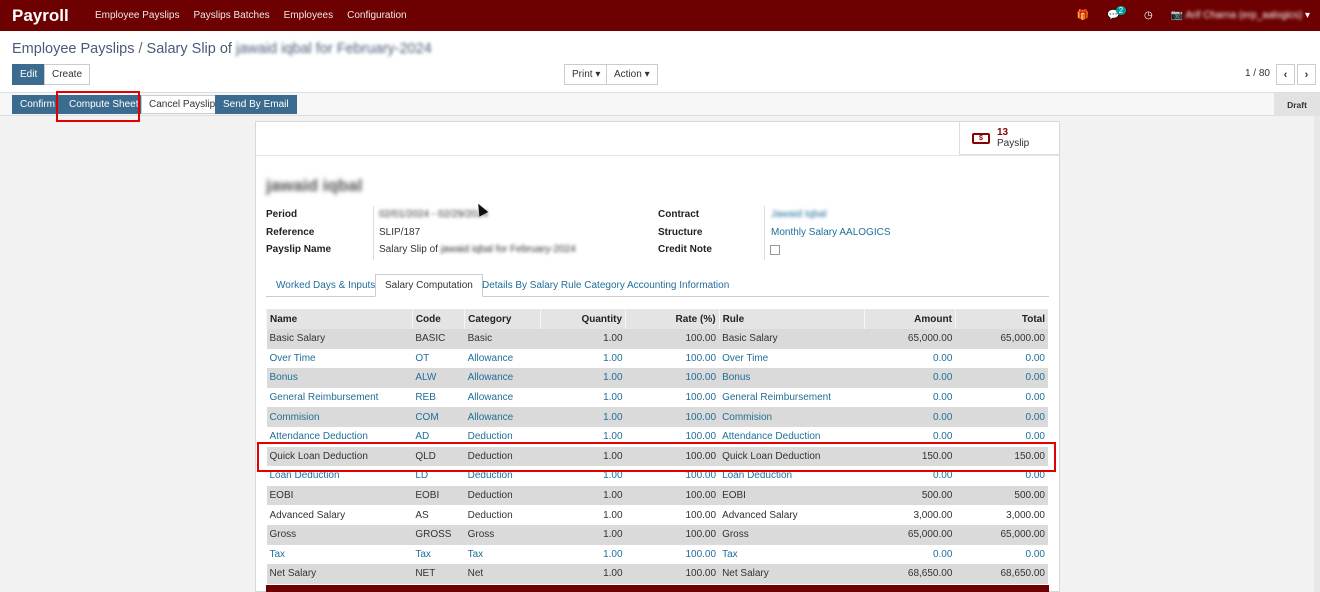 This screenshot has height=592, width=1320. What do you see at coordinates (1257, 73) in the screenshot?
I see `pager-value: 1 / 80` at bounding box center [1257, 73].